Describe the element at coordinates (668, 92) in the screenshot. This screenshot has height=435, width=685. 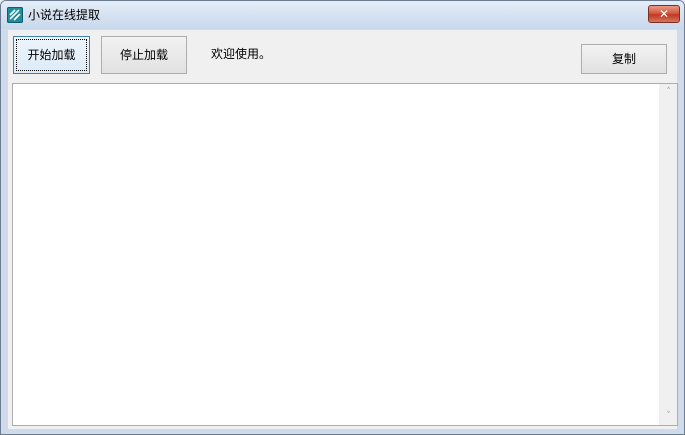
I see `scroll-up-arrow-icon: ˄` at that location.